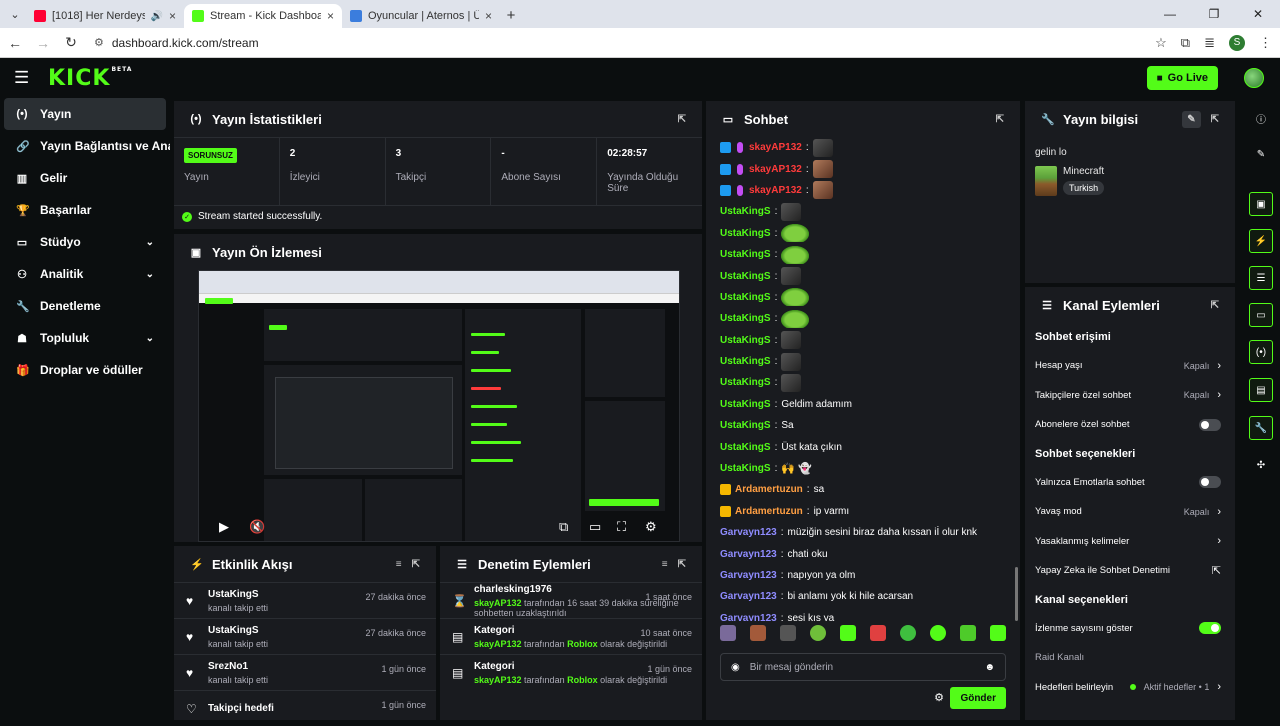 This screenshot has height=726, width=1280. What do you see at coordinates (15, 14) in the screenshot?
I see `tab-search-icon: ⌄` at bounding box center [15, 14].